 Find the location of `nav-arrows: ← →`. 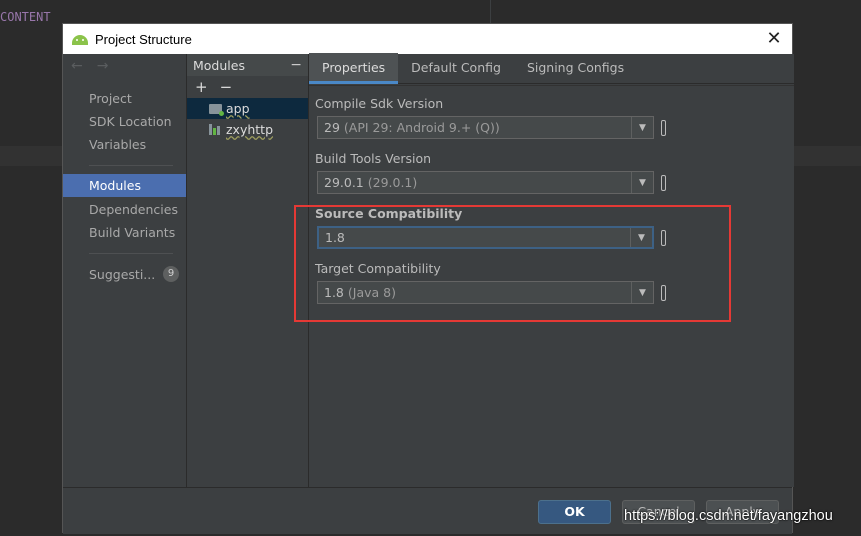

nav-arrows: ← → is located at coordinates (89, 66).